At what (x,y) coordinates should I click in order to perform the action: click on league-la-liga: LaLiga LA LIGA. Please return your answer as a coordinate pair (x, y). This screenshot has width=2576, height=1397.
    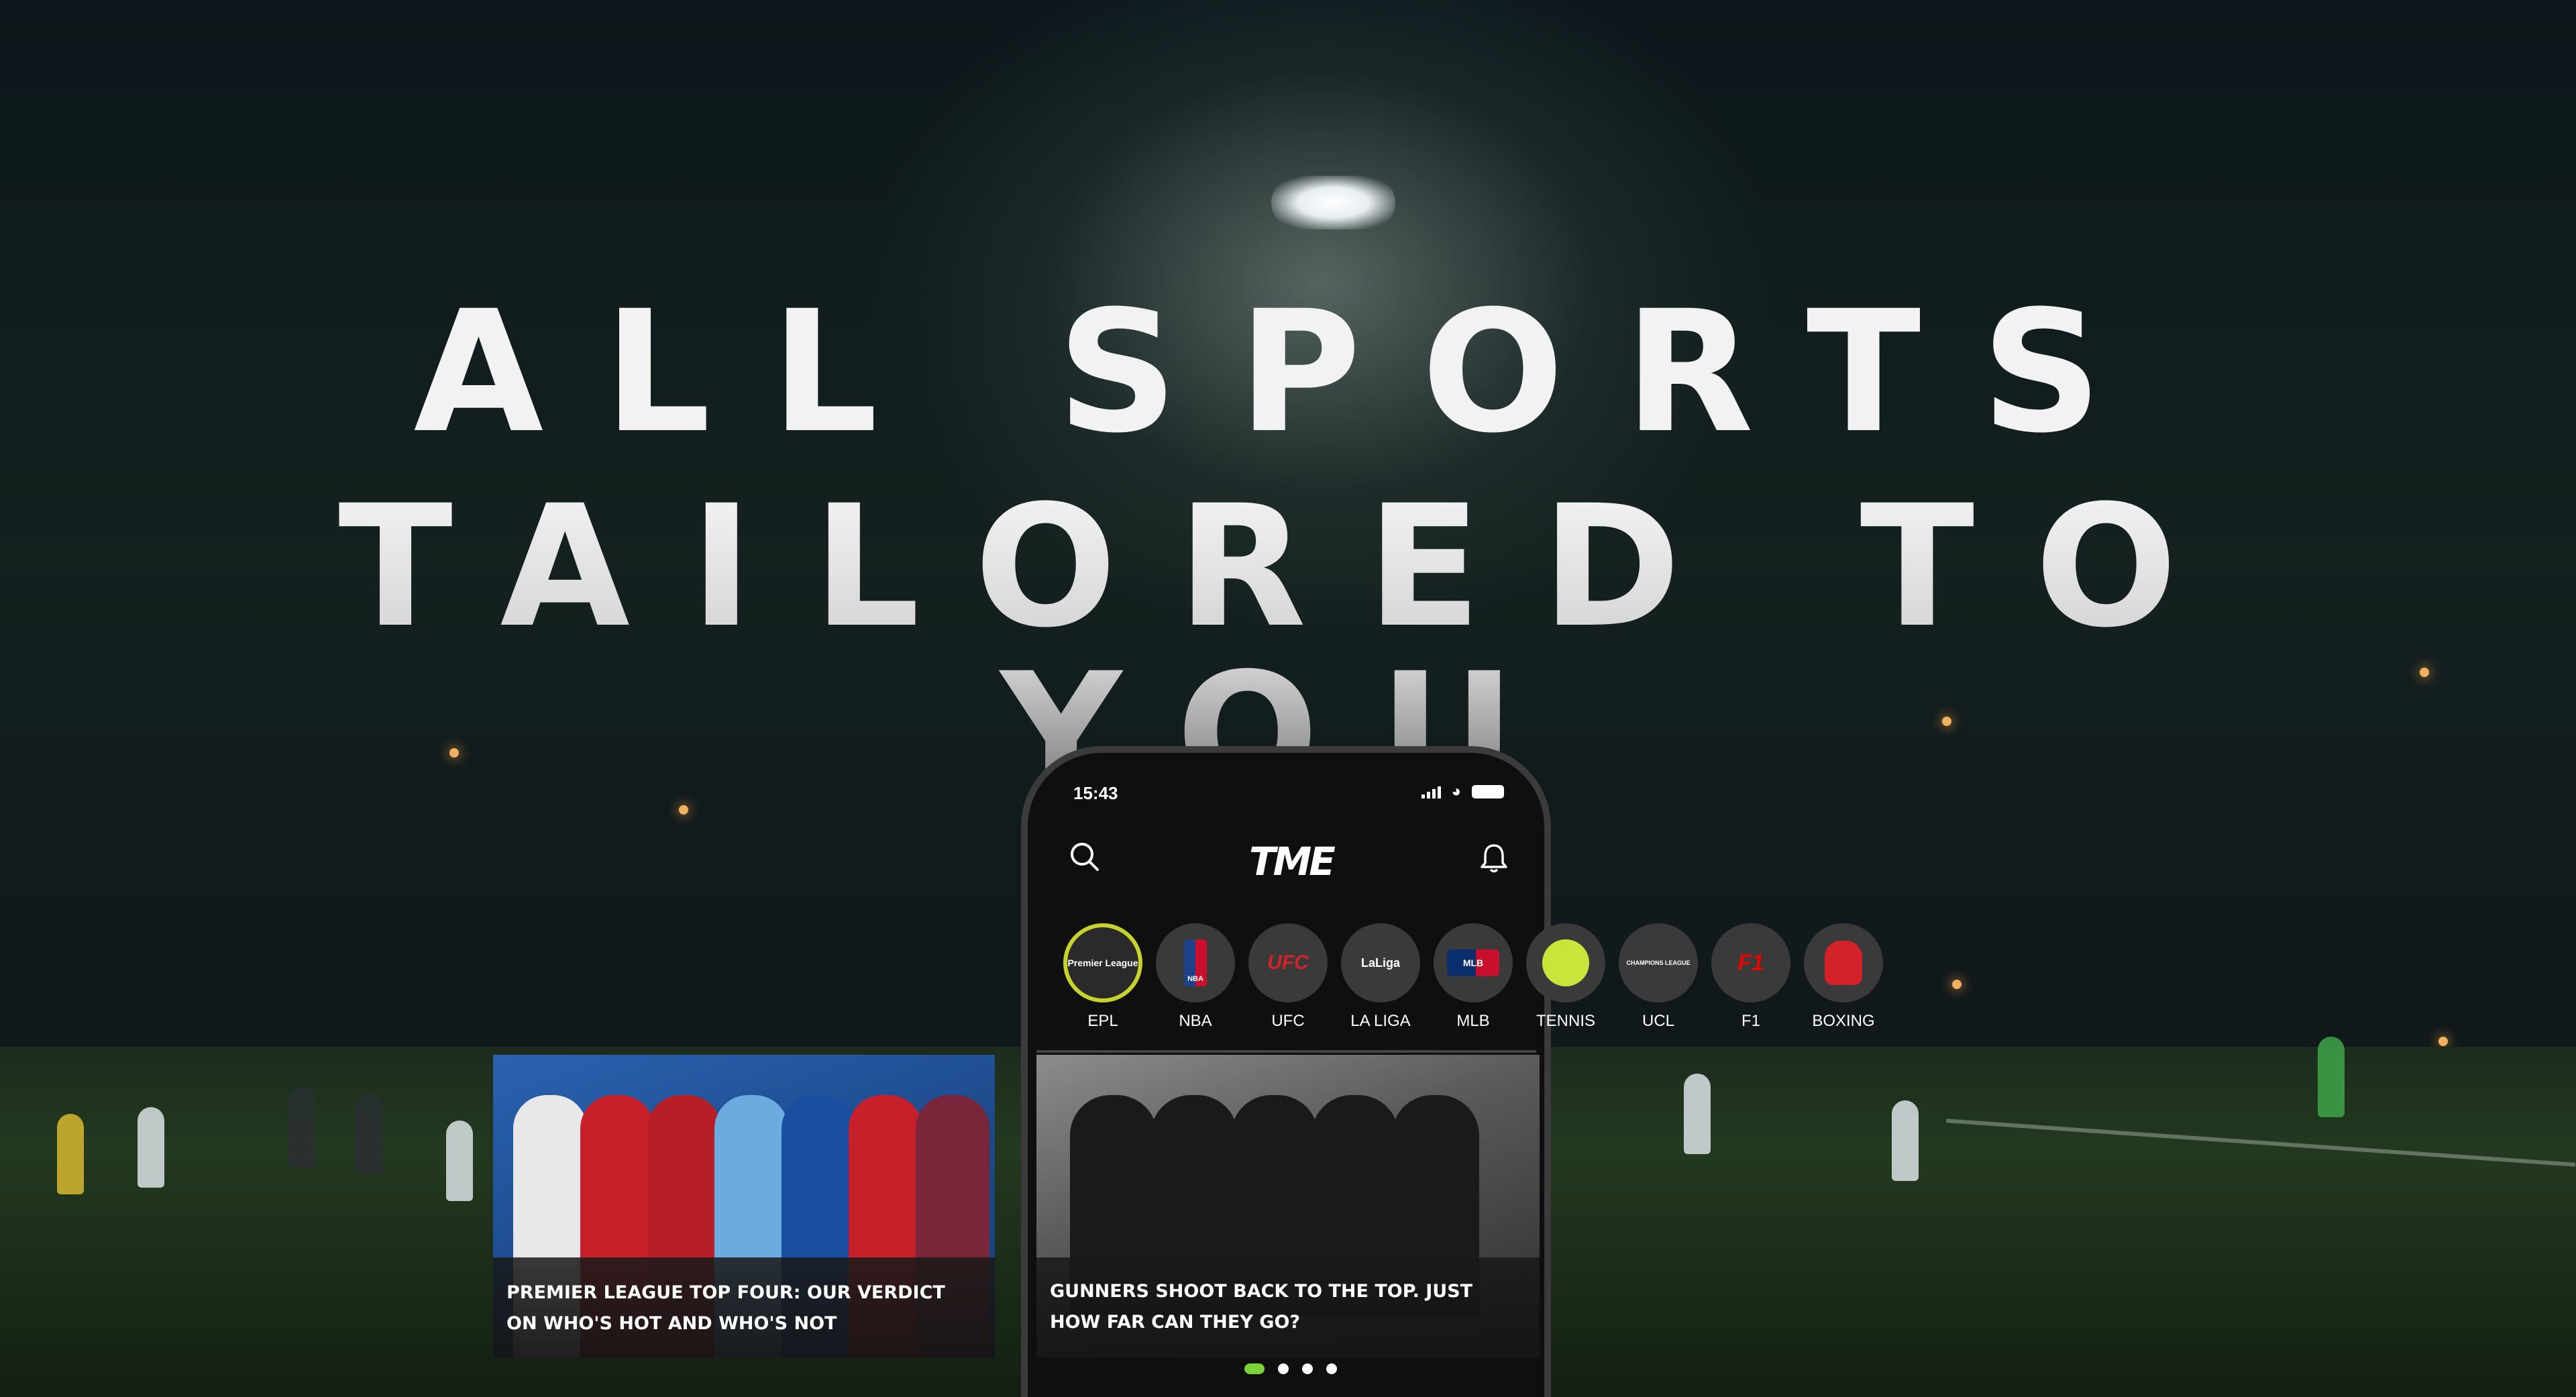
    Looking at the image, I should click on (1380, 977).